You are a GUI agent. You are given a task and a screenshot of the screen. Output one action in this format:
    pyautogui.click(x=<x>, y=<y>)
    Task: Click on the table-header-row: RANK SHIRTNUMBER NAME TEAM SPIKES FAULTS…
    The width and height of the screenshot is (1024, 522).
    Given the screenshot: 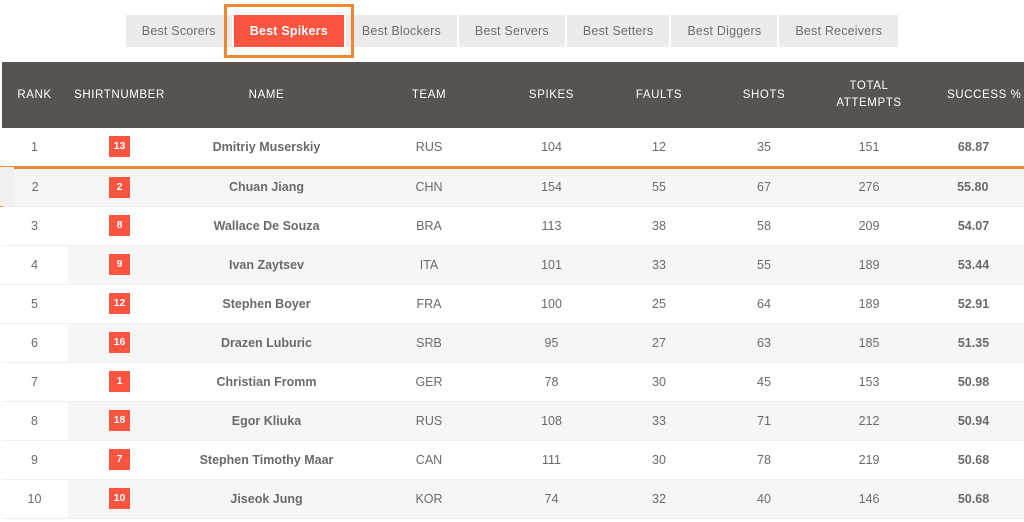 What is the action you would take?
    pyautogui.click(x=512, y=95)
    